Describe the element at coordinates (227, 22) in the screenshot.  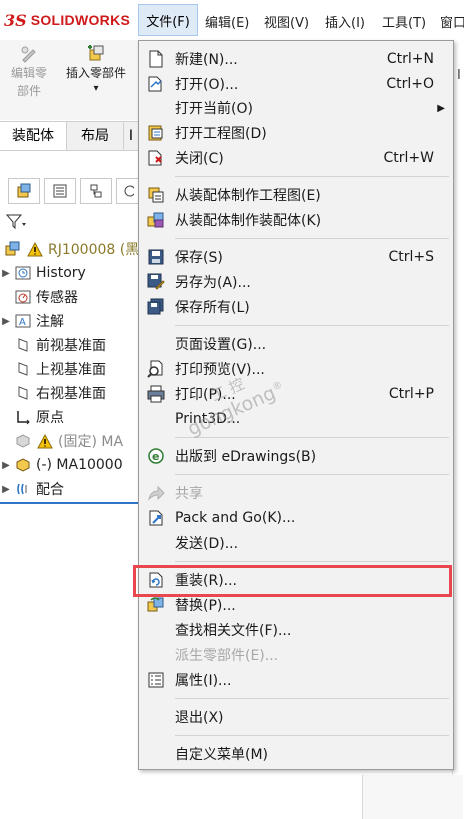
I see `menu-edit: 编辑(E)` at that location.